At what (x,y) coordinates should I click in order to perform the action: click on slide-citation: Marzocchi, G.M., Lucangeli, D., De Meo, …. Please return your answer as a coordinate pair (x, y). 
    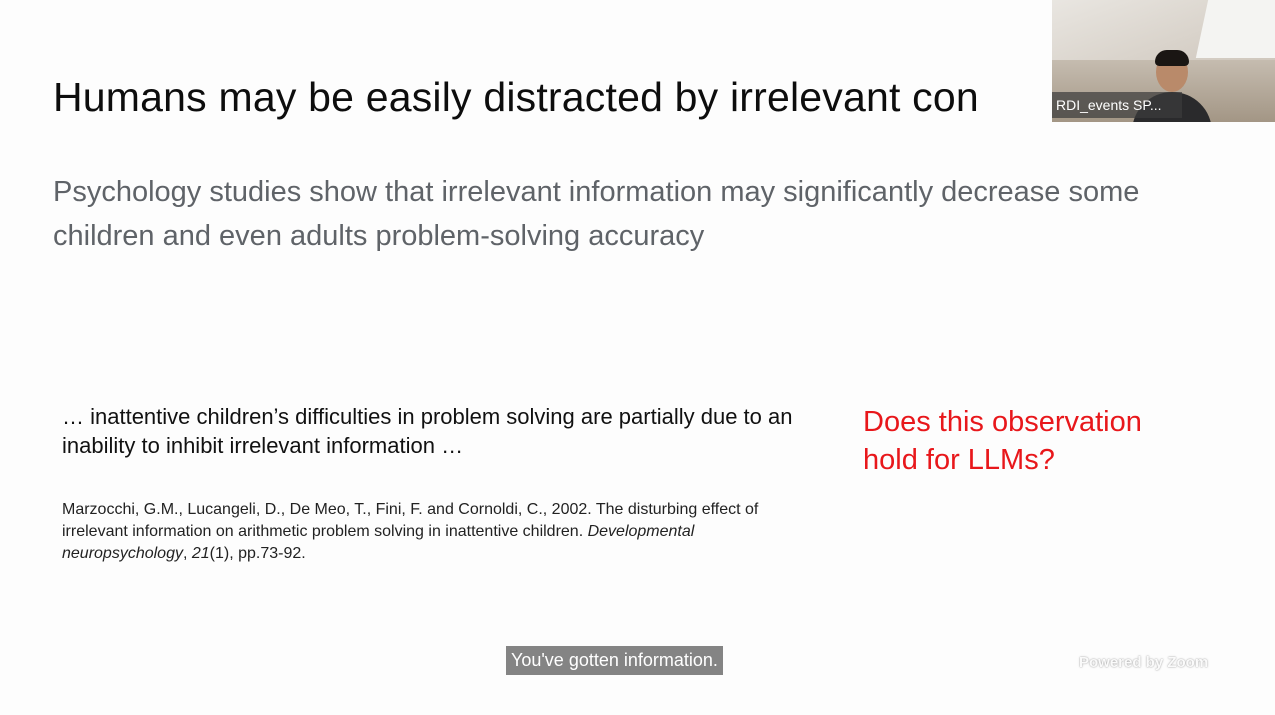
    Looking at the image, I should click on (427, 532).